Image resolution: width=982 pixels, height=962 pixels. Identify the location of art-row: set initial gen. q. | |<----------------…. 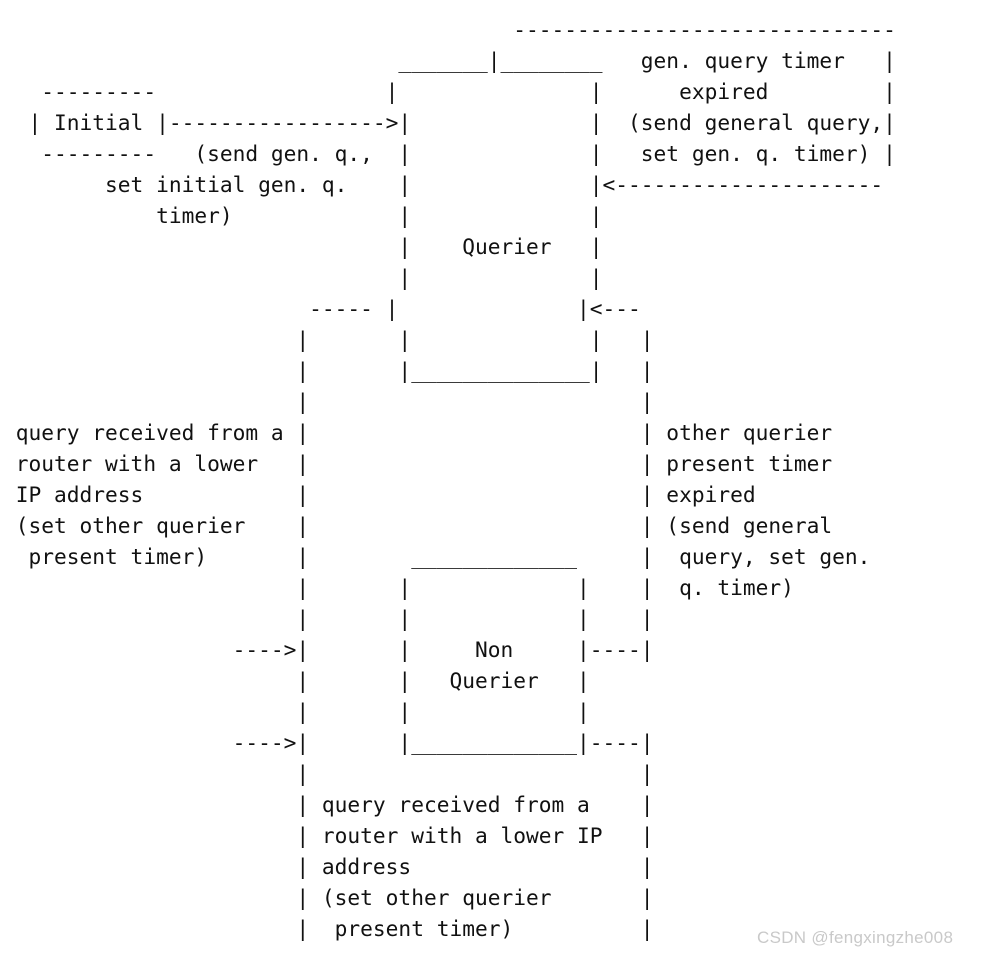
(443, 184).